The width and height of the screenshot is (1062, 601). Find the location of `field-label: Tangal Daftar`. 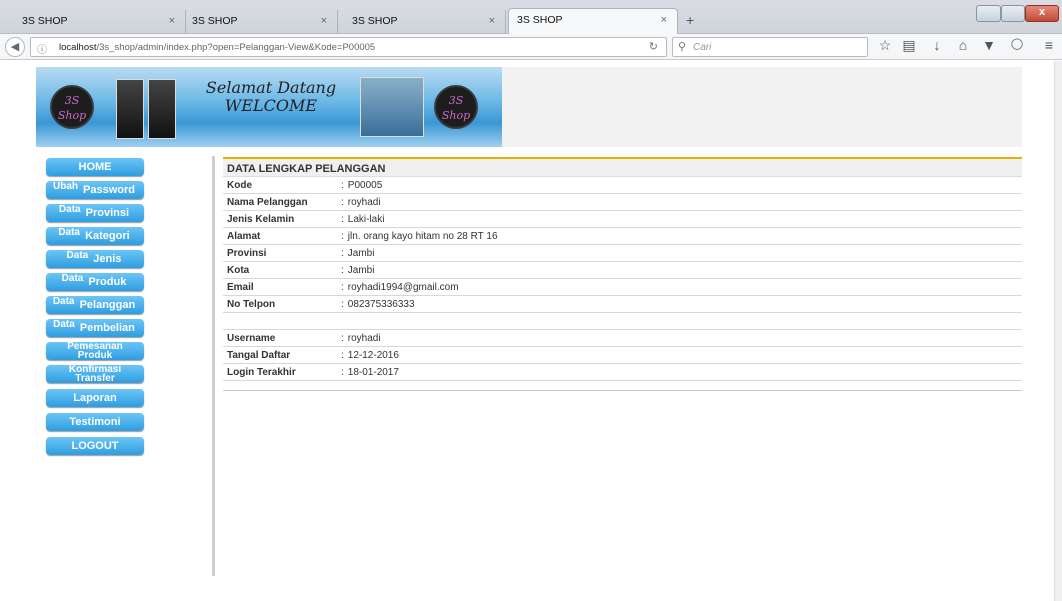

field-label: Tangal Daftar is located at coordinates (259, 355).